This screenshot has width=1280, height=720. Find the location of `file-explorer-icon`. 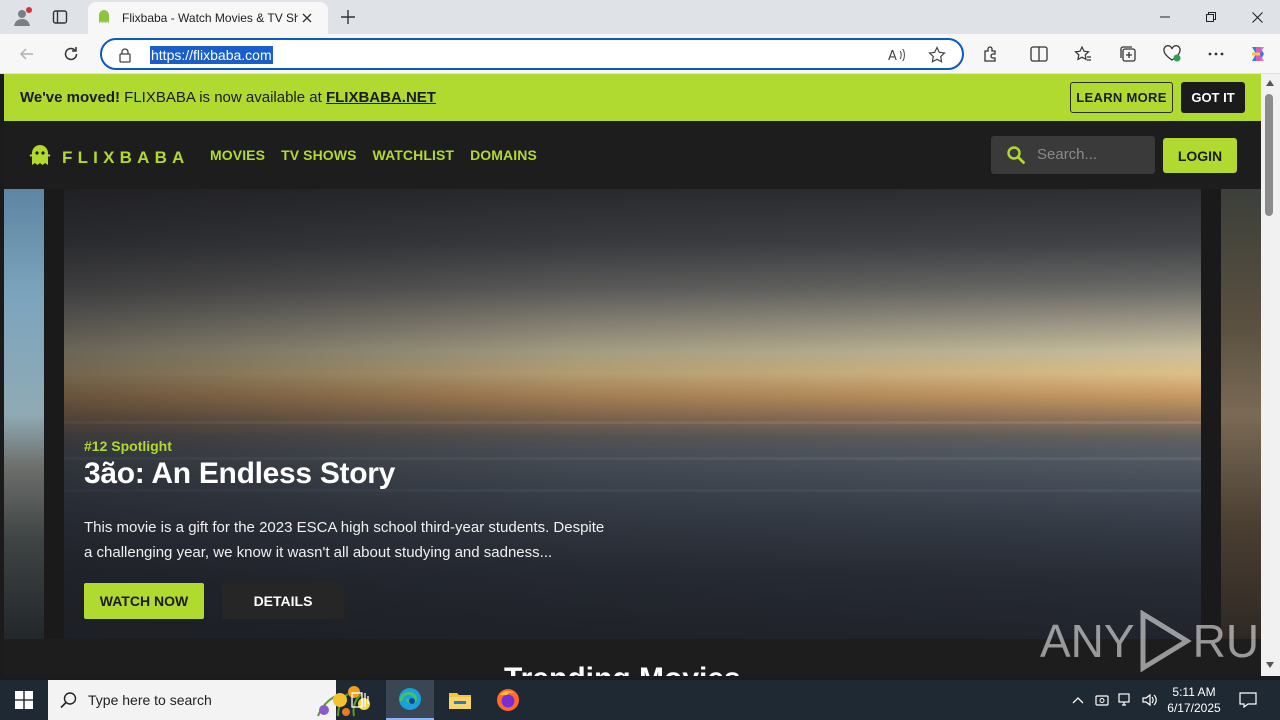

file-explorer-icon is located at coordinates (460, 700).